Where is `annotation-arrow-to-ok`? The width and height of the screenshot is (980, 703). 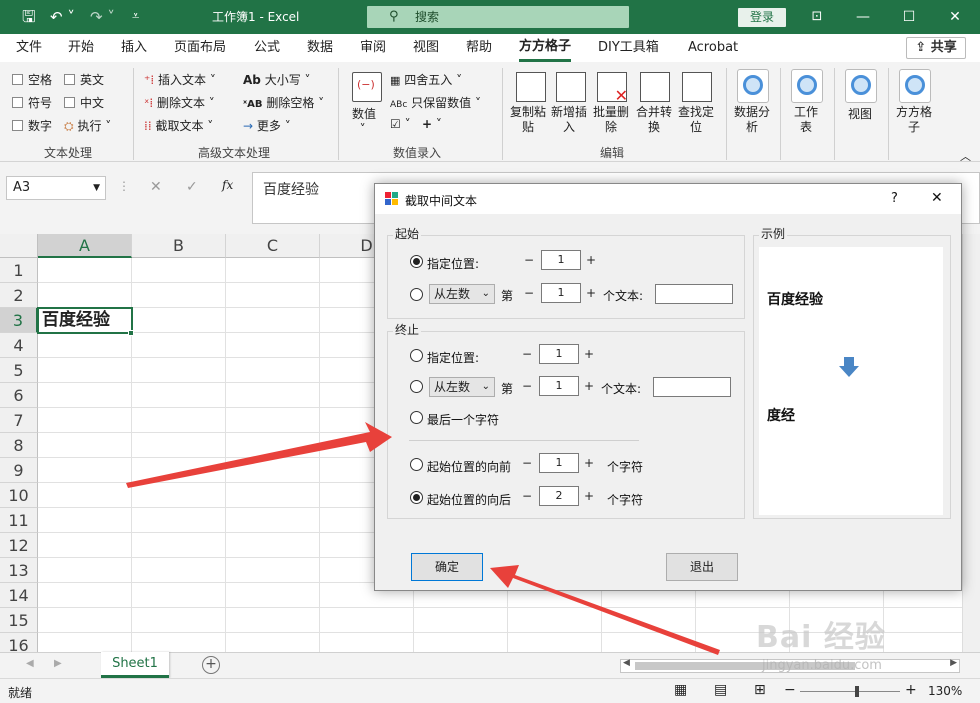 annotation-arrow-to-ok is located at coordinates (605, 610).